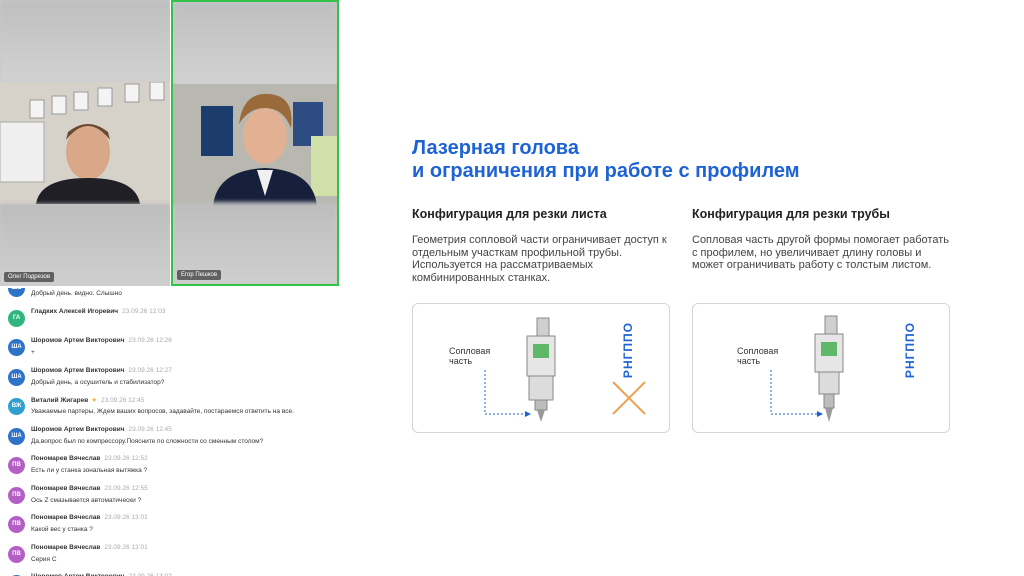 Image resolution: width=1024 pixels, height=576 pixels. Describe the element at coordinates (144, 311) in the screenshot. I see `chat-time: 23.09.26 12:03` at that location.